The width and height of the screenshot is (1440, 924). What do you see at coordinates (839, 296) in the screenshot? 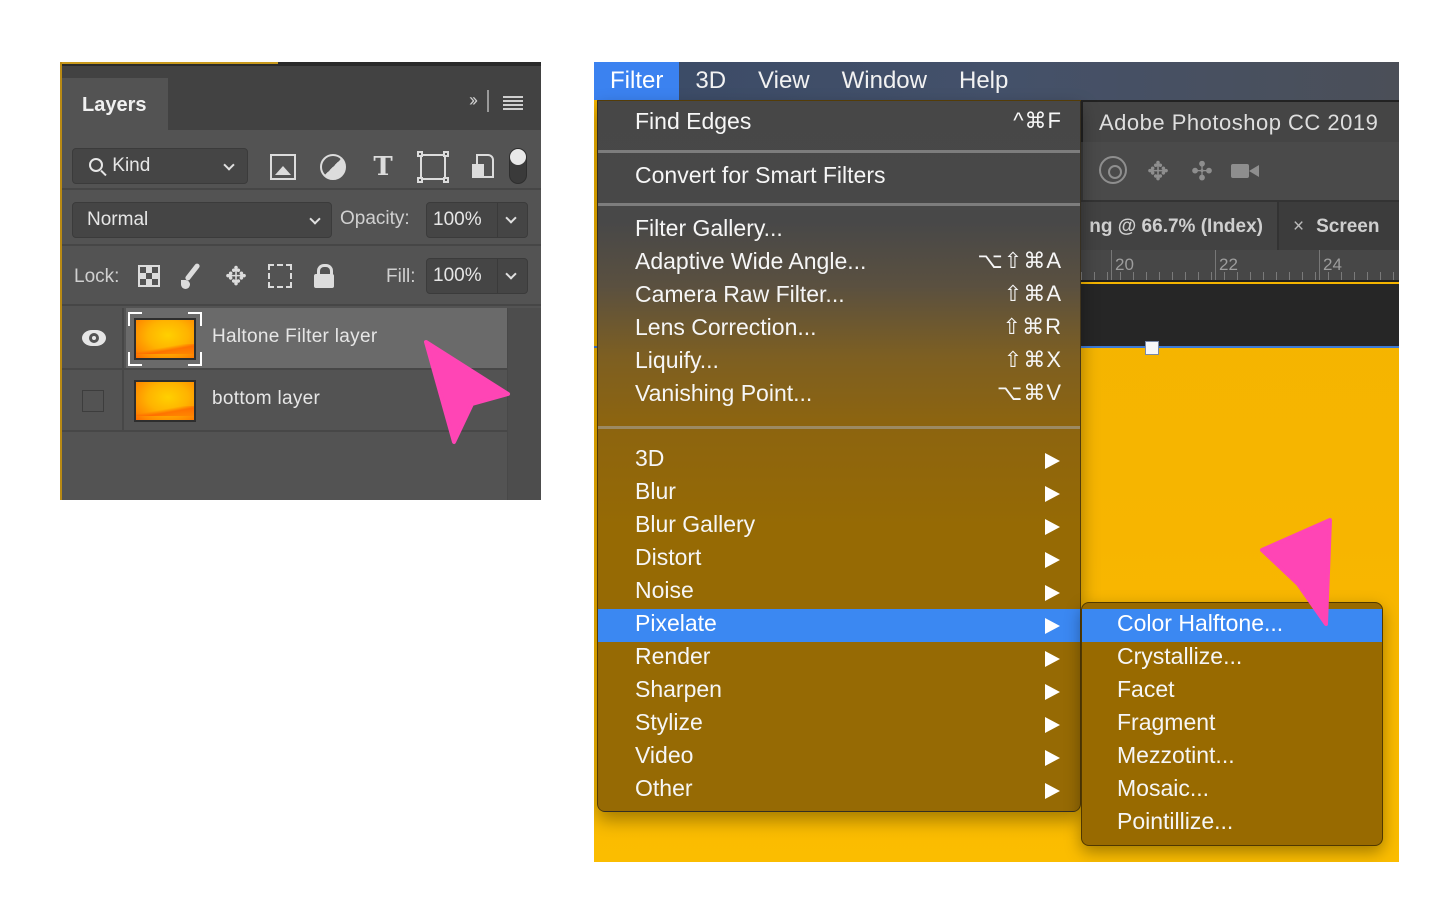
I see `menu-item-camera-raw-filter: Camera Raw Filter... ⇧⌘A` at bounding box center [839, 296].